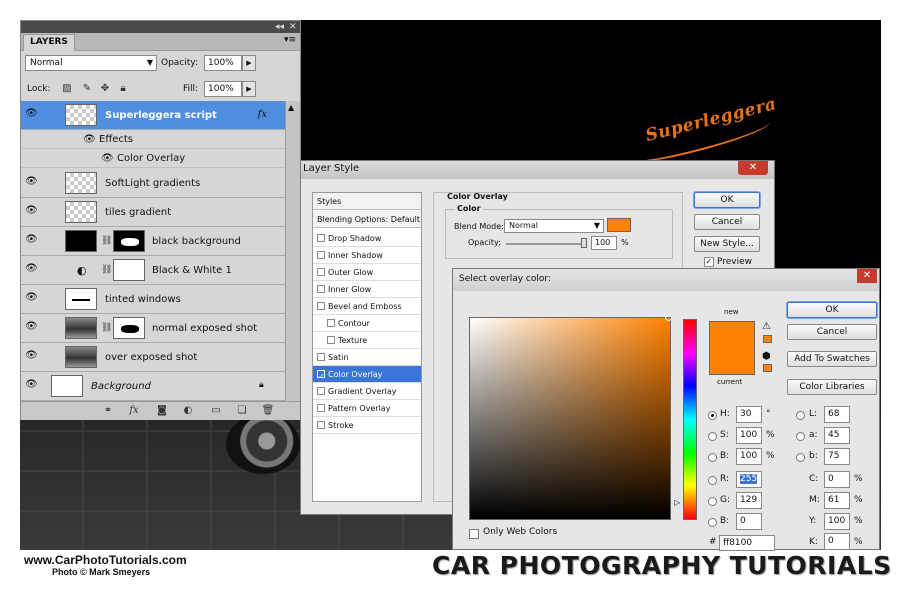 Image resolution: width=900 pixels, height=600 pixels. I want to click on radio-r, so click(712, 480).